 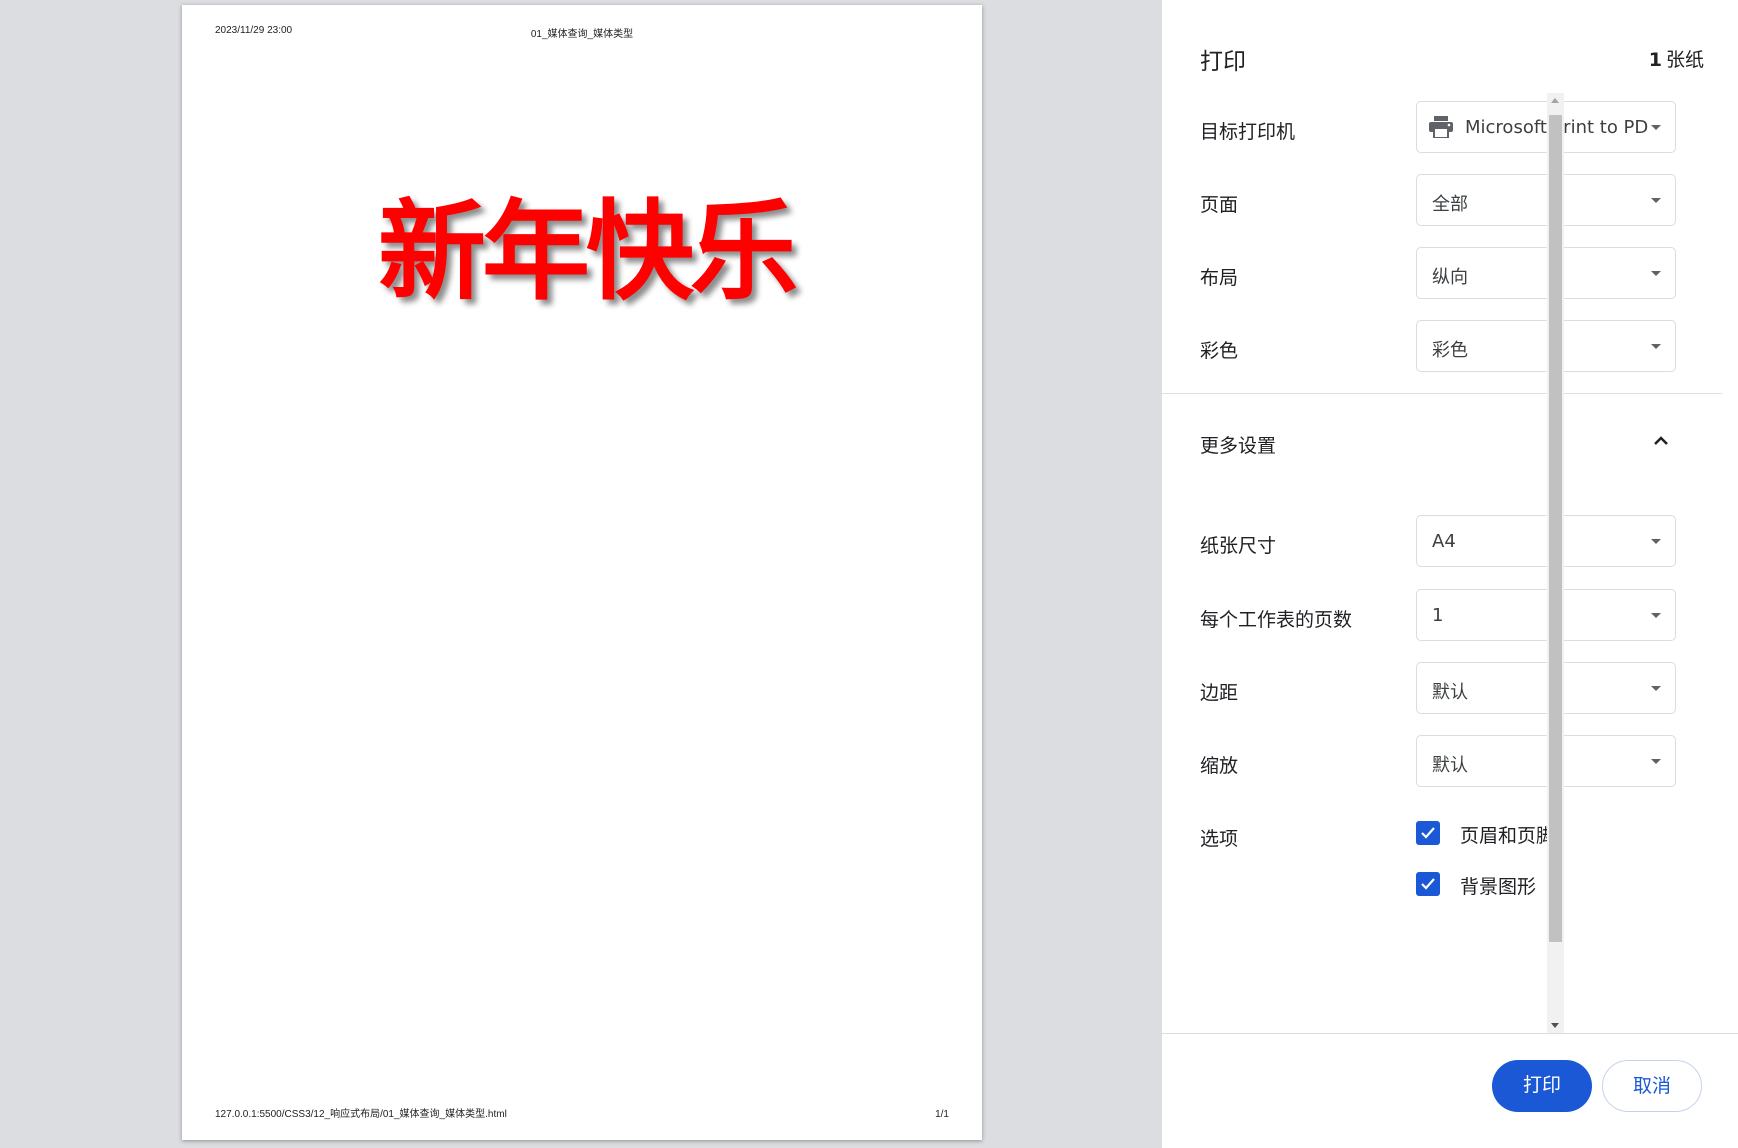 What do you see at coordinates (1546, 761) in the screenshot?
I see `scale-select: 默认` at bounding box center [1546, 761].